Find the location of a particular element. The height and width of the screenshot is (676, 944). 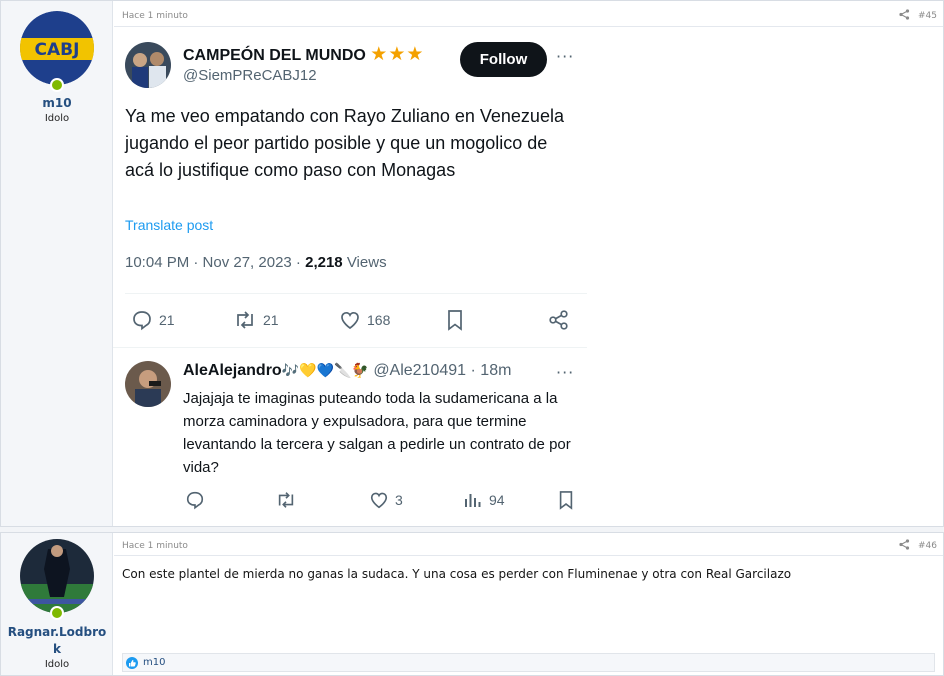

bookmark-button is located at coordinates (455, 320).